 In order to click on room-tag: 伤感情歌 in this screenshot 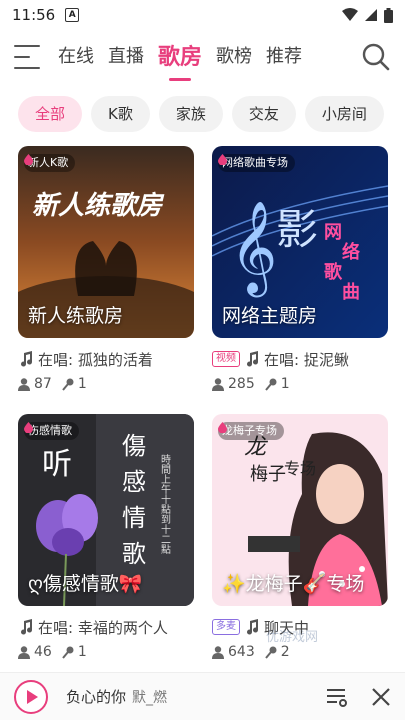, I will do `click(51, 431)`.